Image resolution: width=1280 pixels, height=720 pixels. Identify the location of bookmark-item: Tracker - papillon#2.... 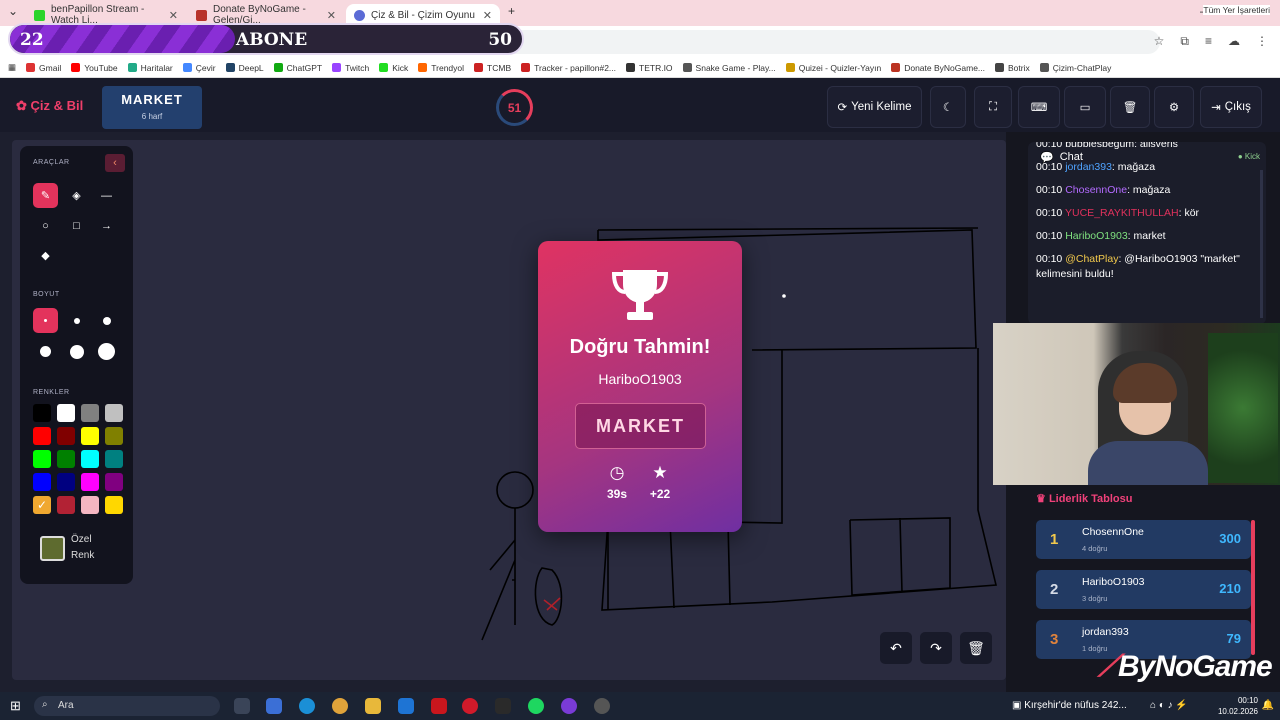
(568, 68).